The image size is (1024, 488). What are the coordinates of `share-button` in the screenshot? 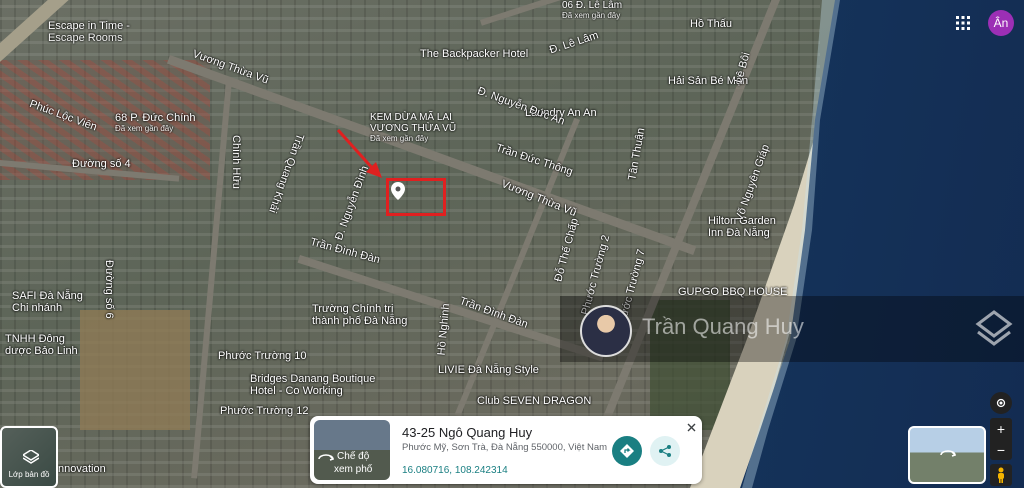 It's located at (665, 451).